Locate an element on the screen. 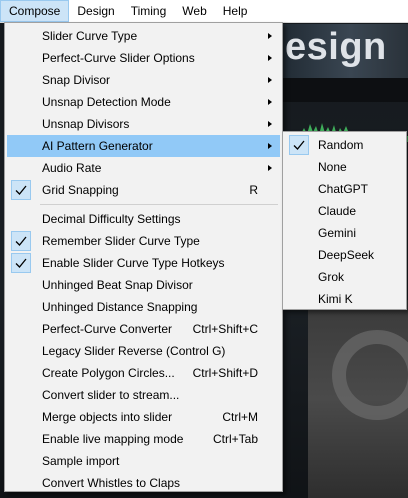 The height and width of the screenshot is (498, 408). menu-item-sample-import: Sample import is located at coordinates (143, 461).